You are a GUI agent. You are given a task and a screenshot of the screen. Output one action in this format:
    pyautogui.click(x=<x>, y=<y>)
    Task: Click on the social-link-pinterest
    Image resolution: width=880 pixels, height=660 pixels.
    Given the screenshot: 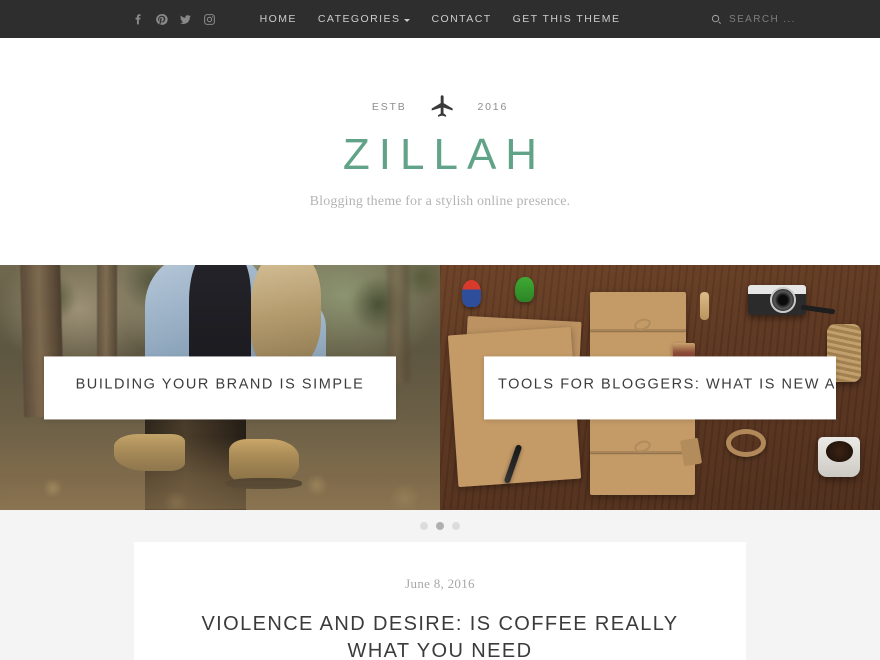 What is the action you would take?
    pyautogui.click(x=161, y=19)
    